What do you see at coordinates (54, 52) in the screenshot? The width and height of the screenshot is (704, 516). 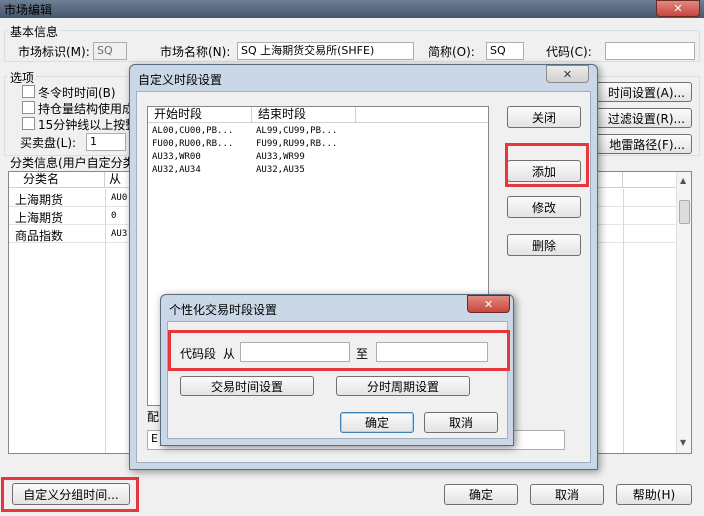 I see `market-id-label: 市场标识(M):` at bounding box center [54, 52].